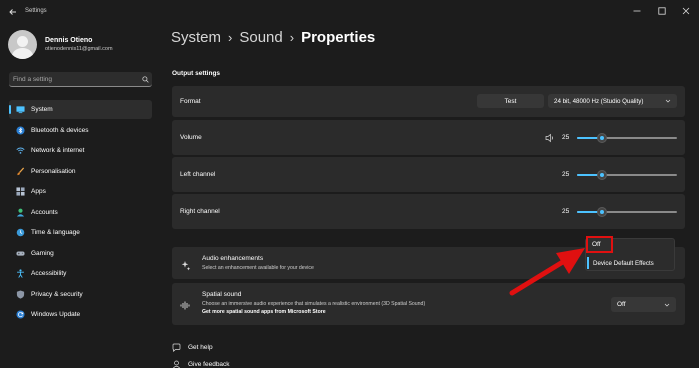 This screenshot has width=699, height=368. What do you see at coordinates (20, 151) in the screenshot?
I see `wifi-icon` at bounding box center [20, 151].